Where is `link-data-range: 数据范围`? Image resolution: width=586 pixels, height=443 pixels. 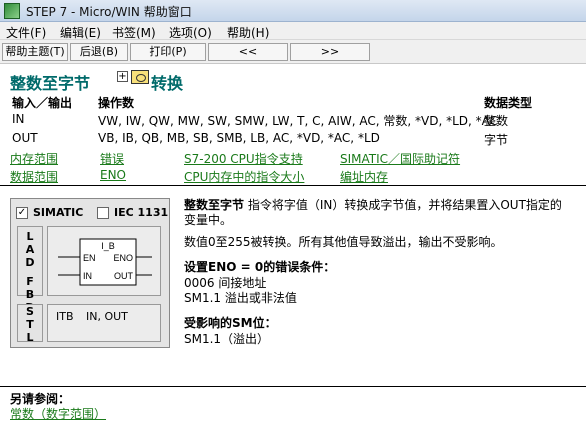 link-data-range: 数据范围 is located at coordinates (34, 176).